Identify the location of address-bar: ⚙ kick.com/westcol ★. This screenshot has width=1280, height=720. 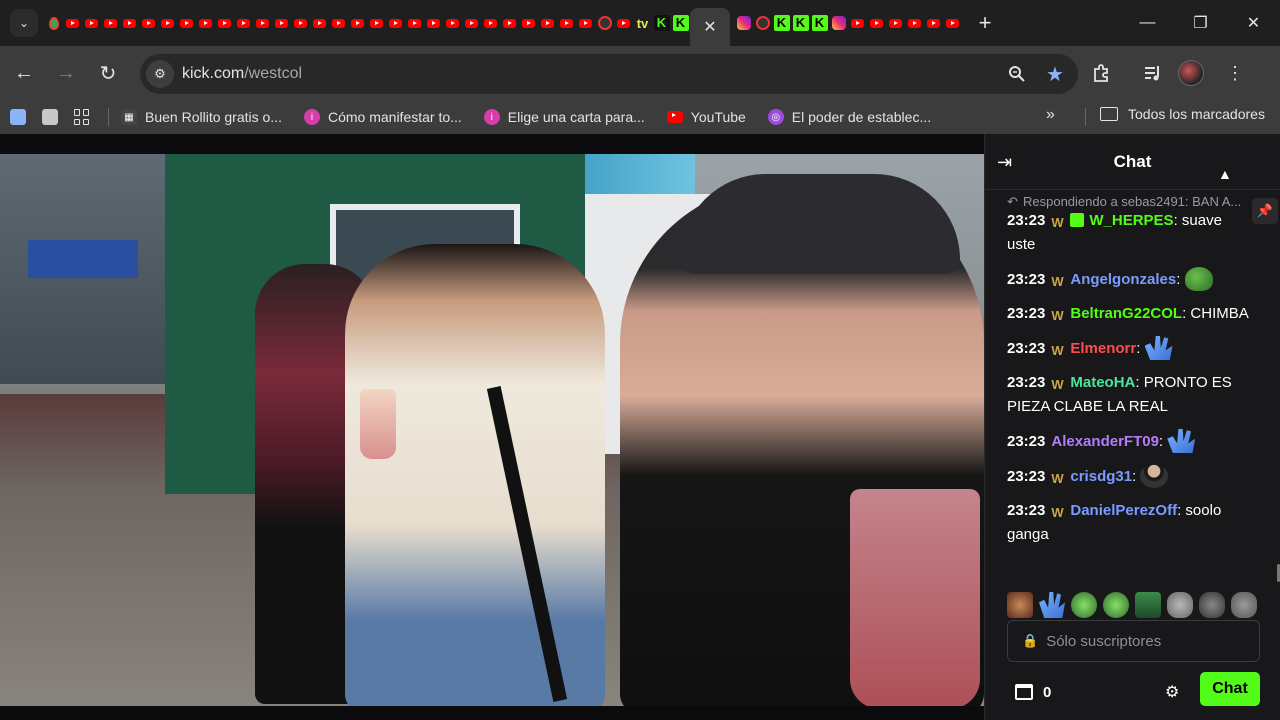
(609, 74).